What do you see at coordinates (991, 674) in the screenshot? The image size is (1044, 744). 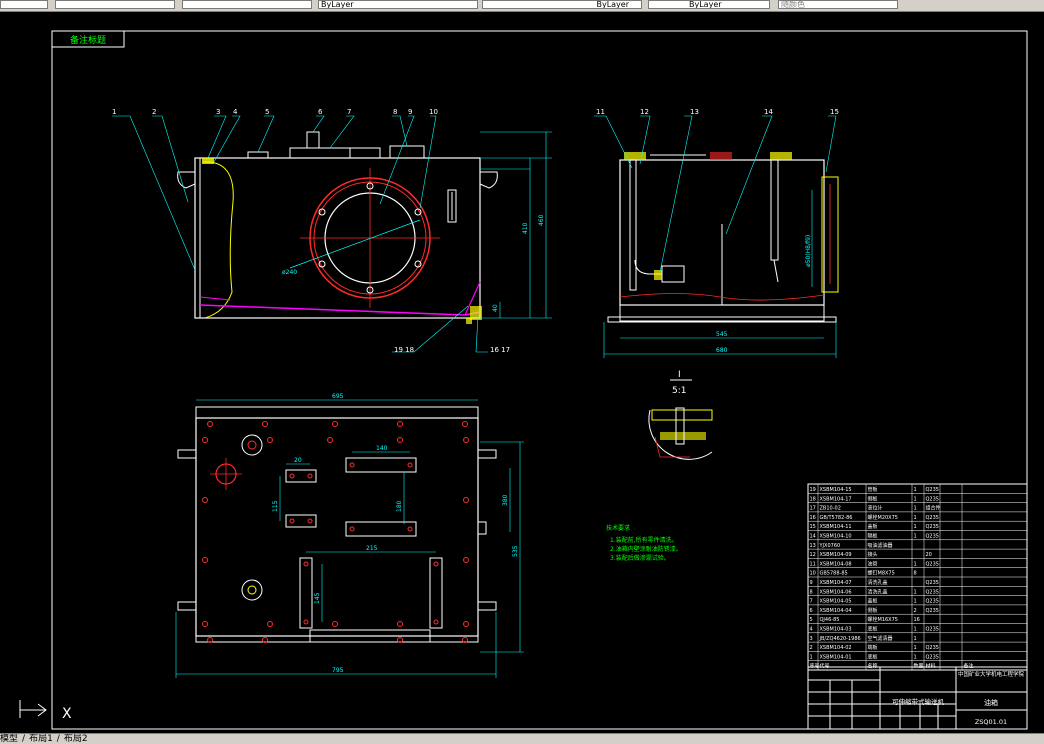 I see `svg-text: 中国矿业大学机电工程学院` at bounding box center [991, 674].